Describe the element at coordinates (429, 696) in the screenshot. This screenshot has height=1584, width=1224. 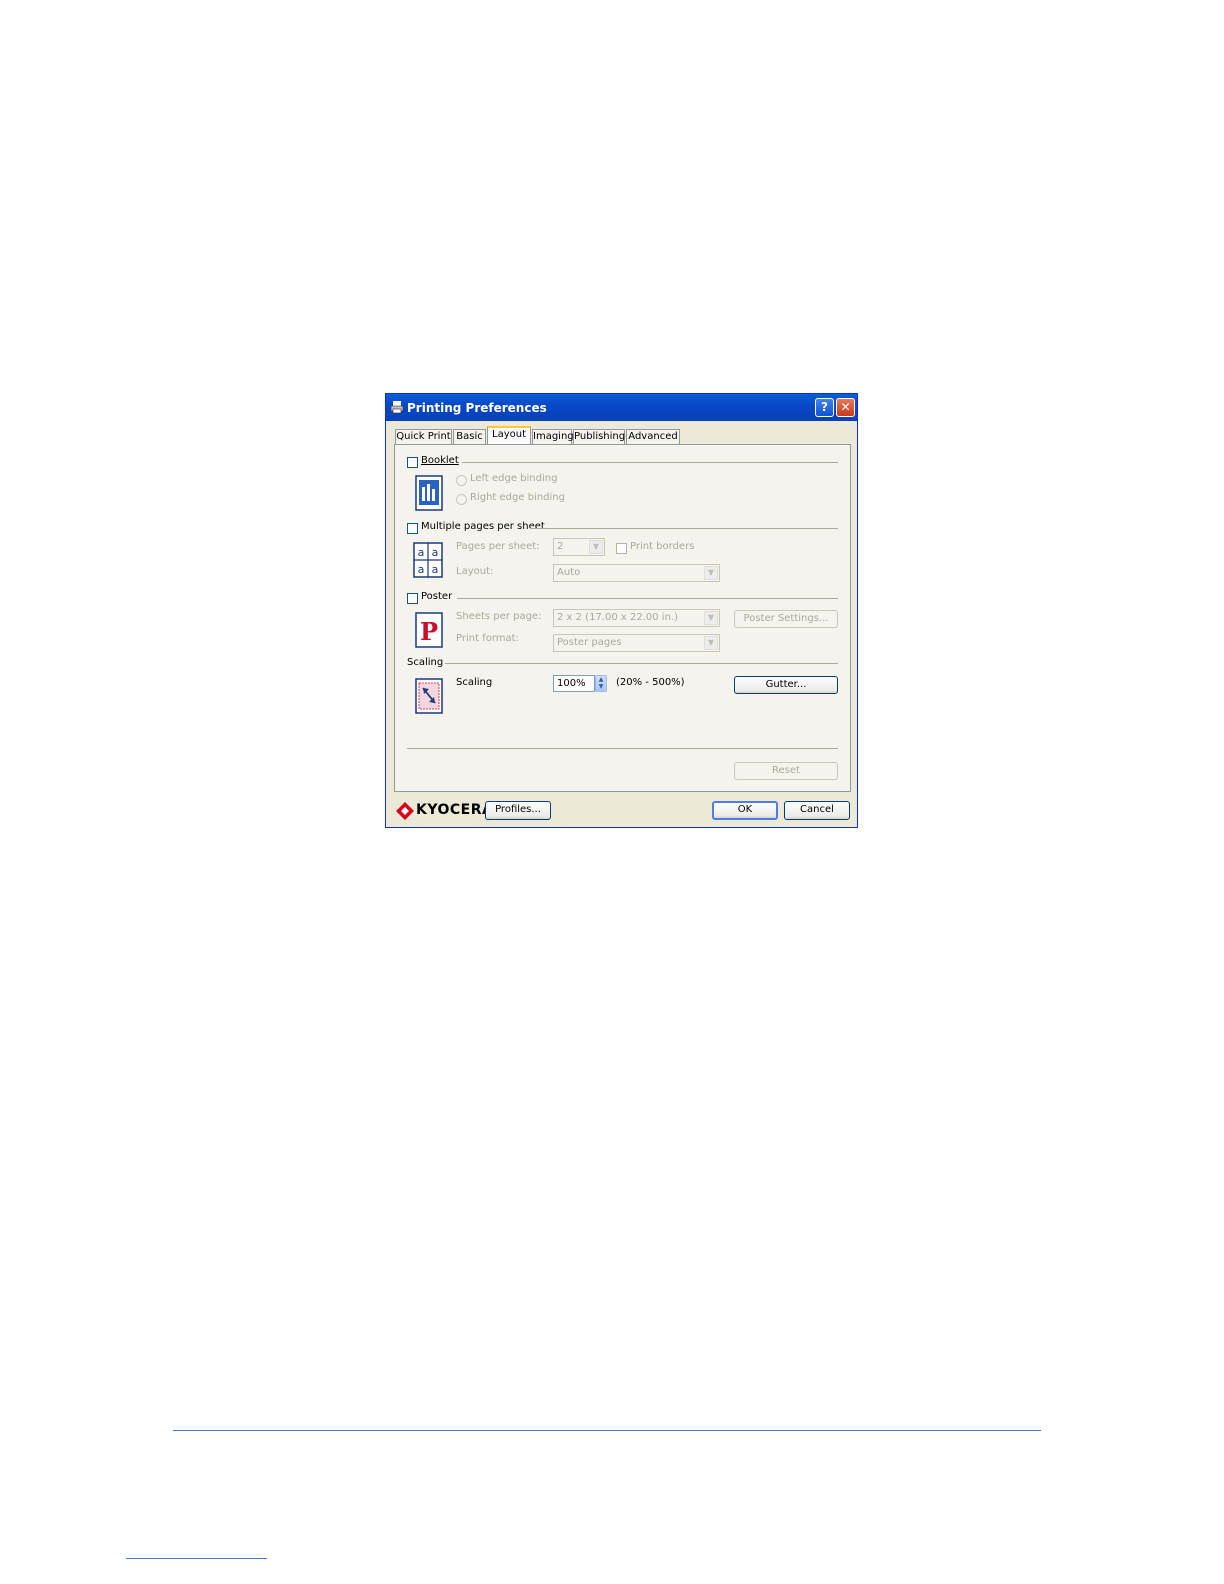
I see `scaling-icon` at that location.